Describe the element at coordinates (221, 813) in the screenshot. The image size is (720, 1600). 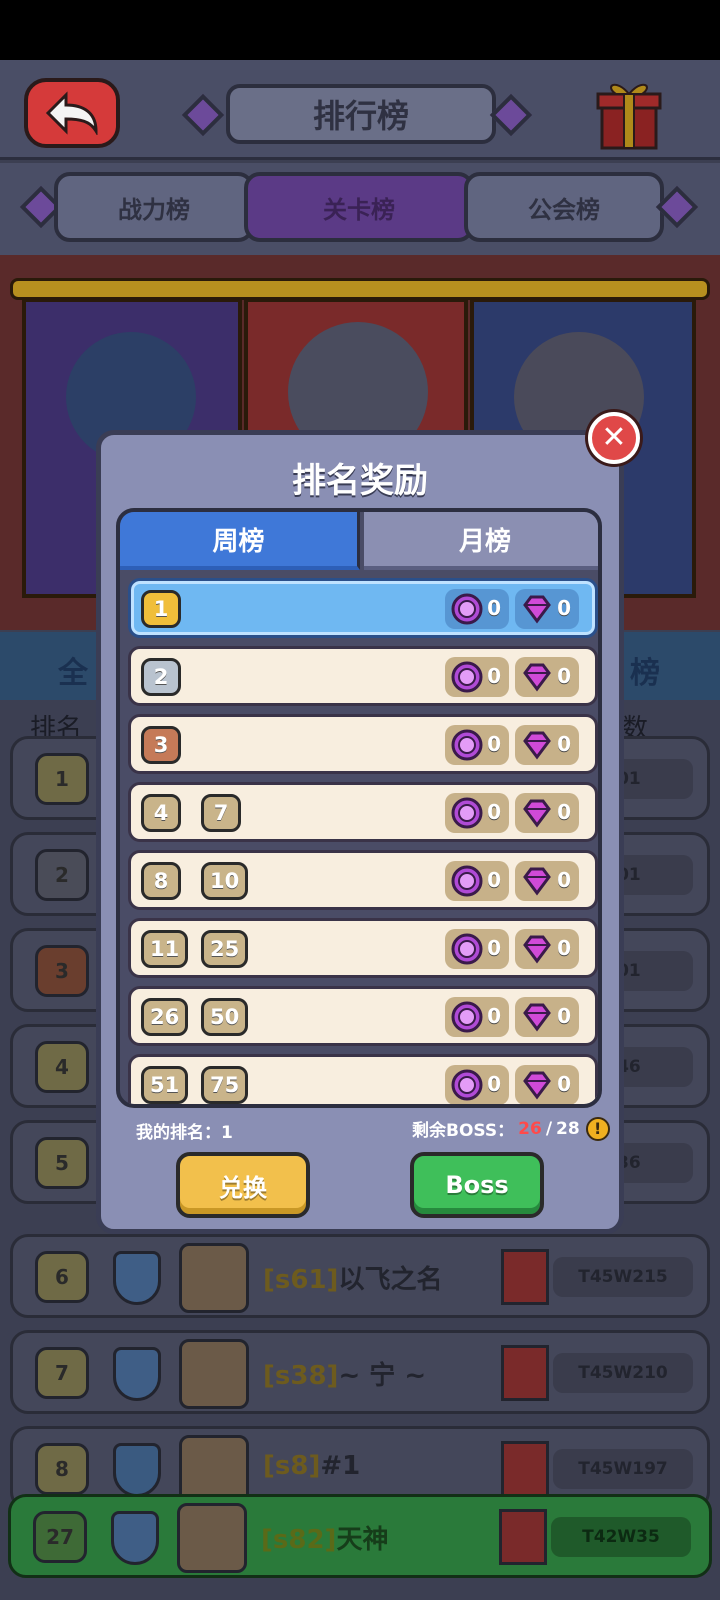
I see `rank-to-badge: 7` at that location.